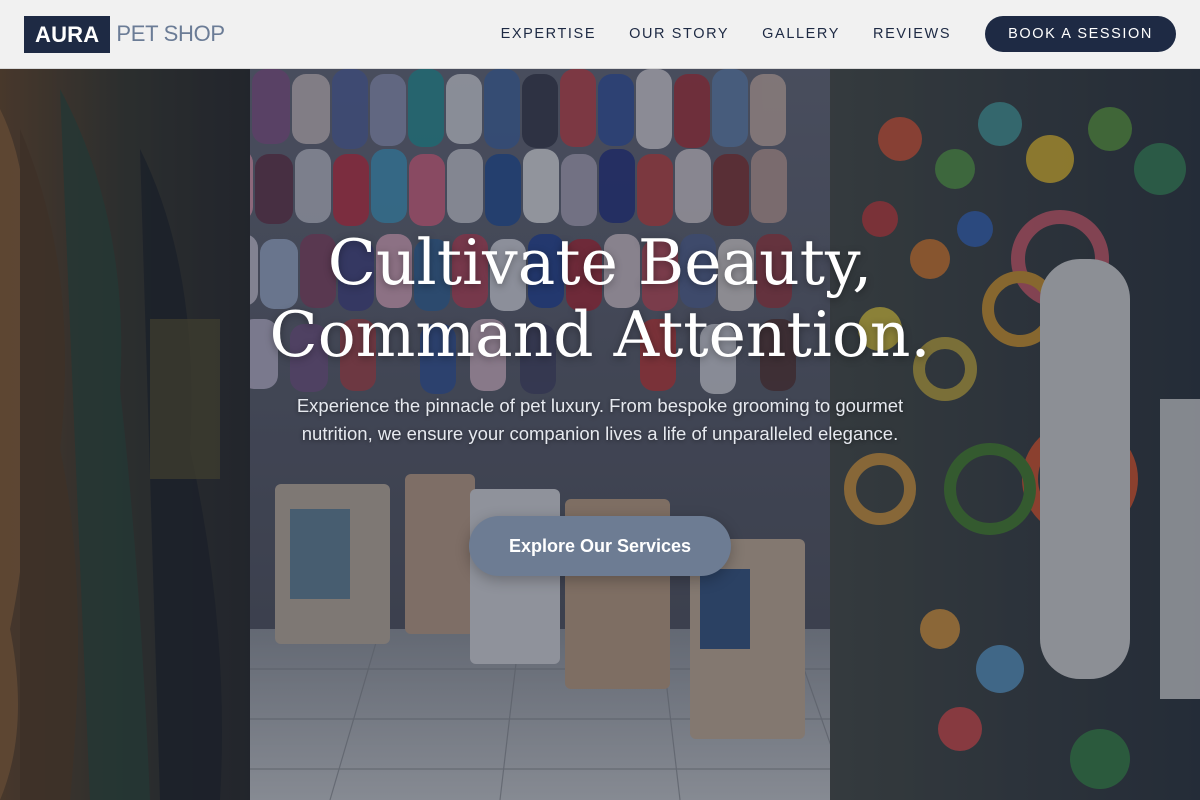  Describe the element at coordinates (67, 34) in the screenshot. I see `brand-logo-box: AURA` at that location.